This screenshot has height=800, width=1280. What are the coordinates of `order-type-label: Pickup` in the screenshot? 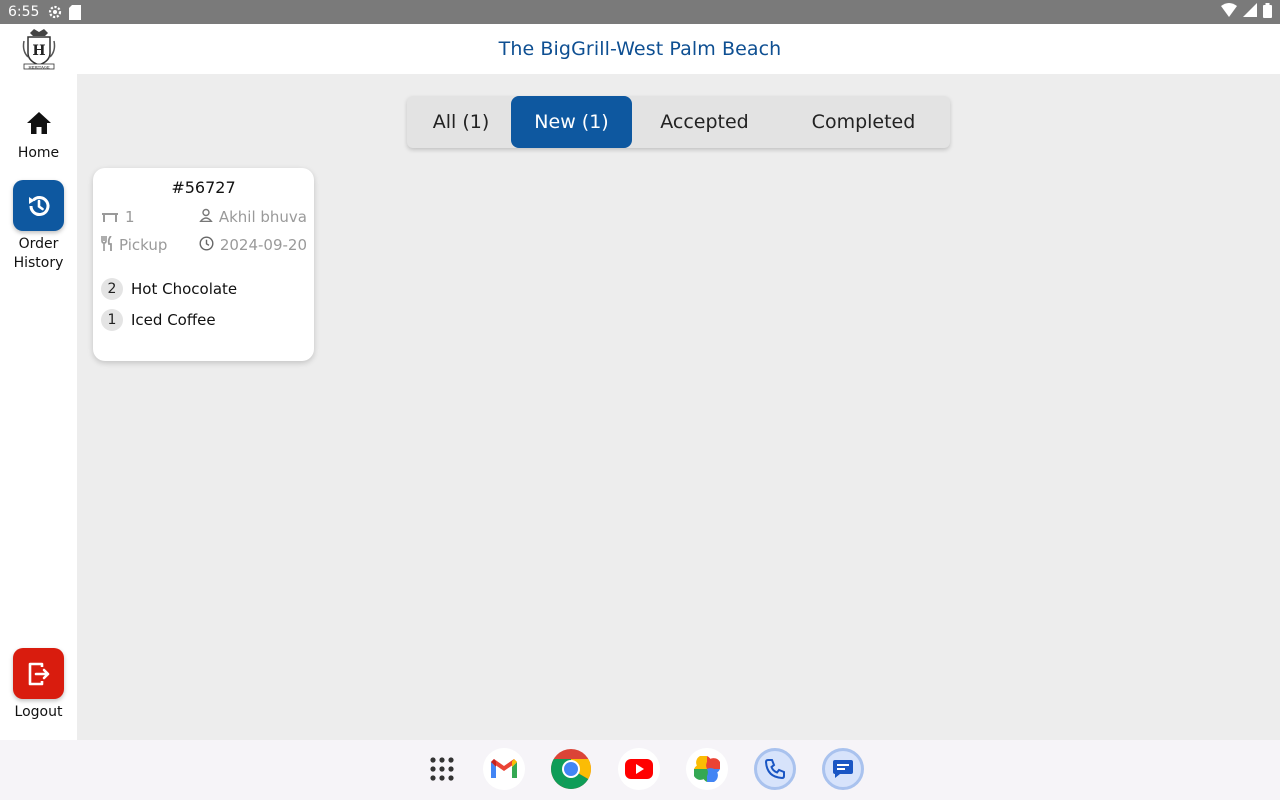 It's located at (143, 245).